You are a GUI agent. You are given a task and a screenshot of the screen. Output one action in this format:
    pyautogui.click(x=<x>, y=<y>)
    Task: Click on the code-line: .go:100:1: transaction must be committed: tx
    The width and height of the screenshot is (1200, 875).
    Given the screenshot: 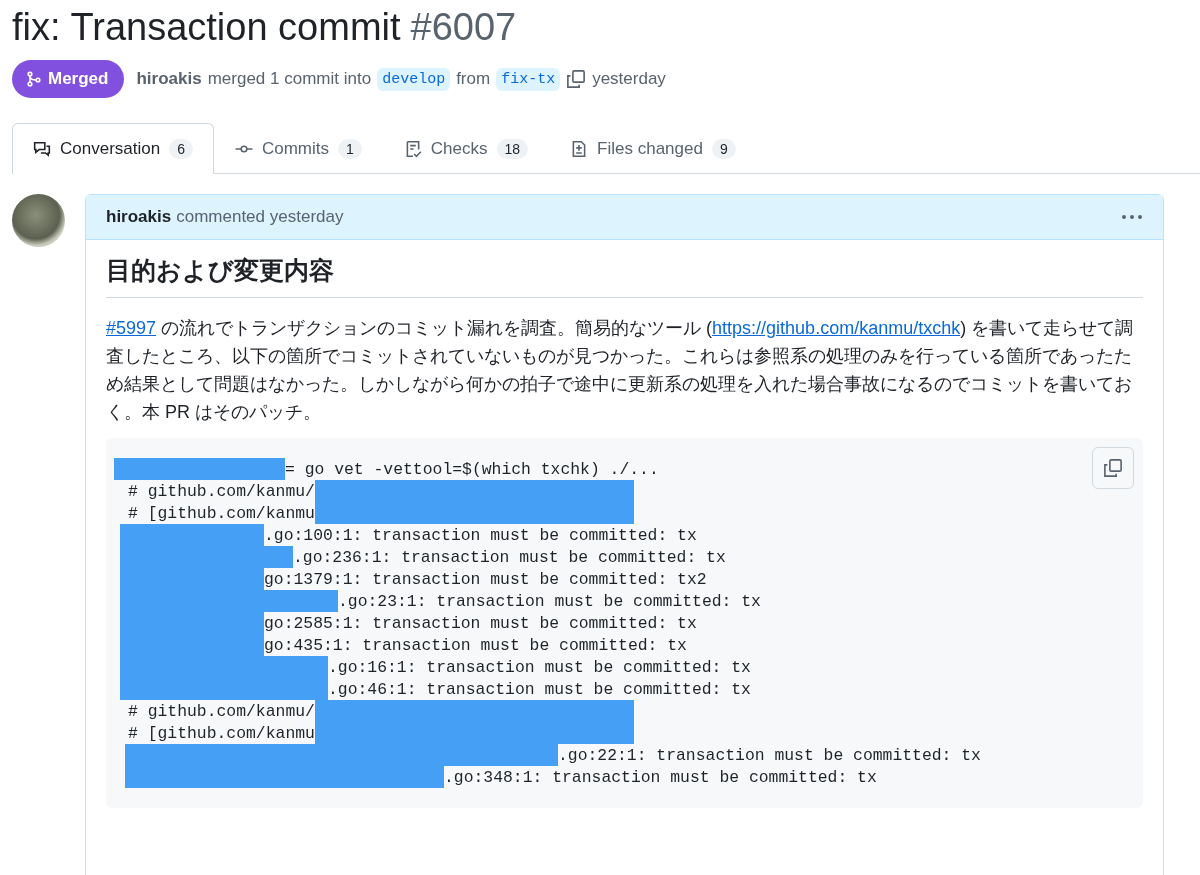 What is the action you would take?
    pyautogui.click(x=480, y=535)
    